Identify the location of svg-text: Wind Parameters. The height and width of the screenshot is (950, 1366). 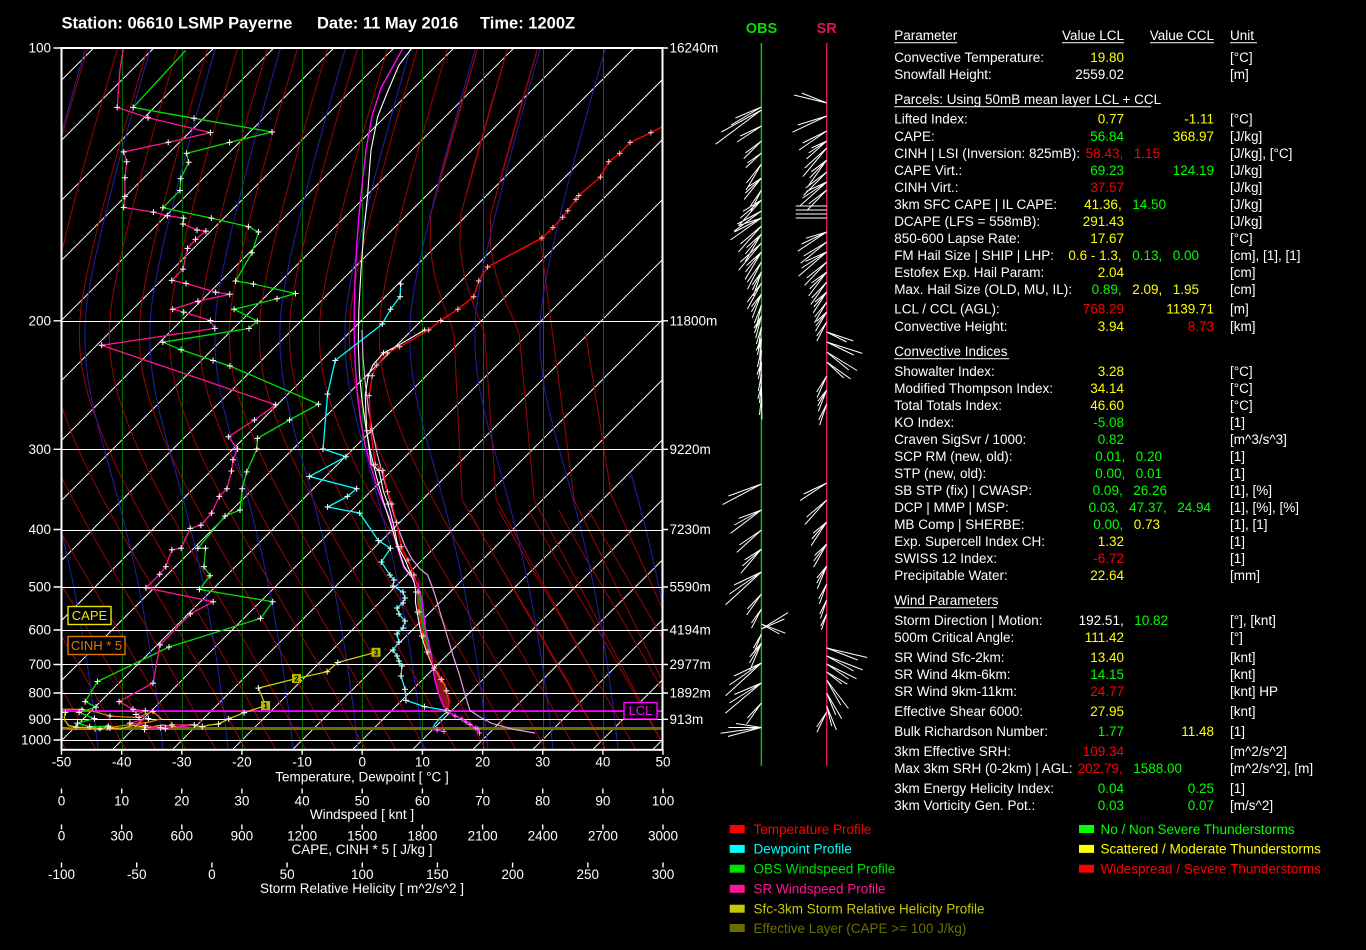
(946, 600).